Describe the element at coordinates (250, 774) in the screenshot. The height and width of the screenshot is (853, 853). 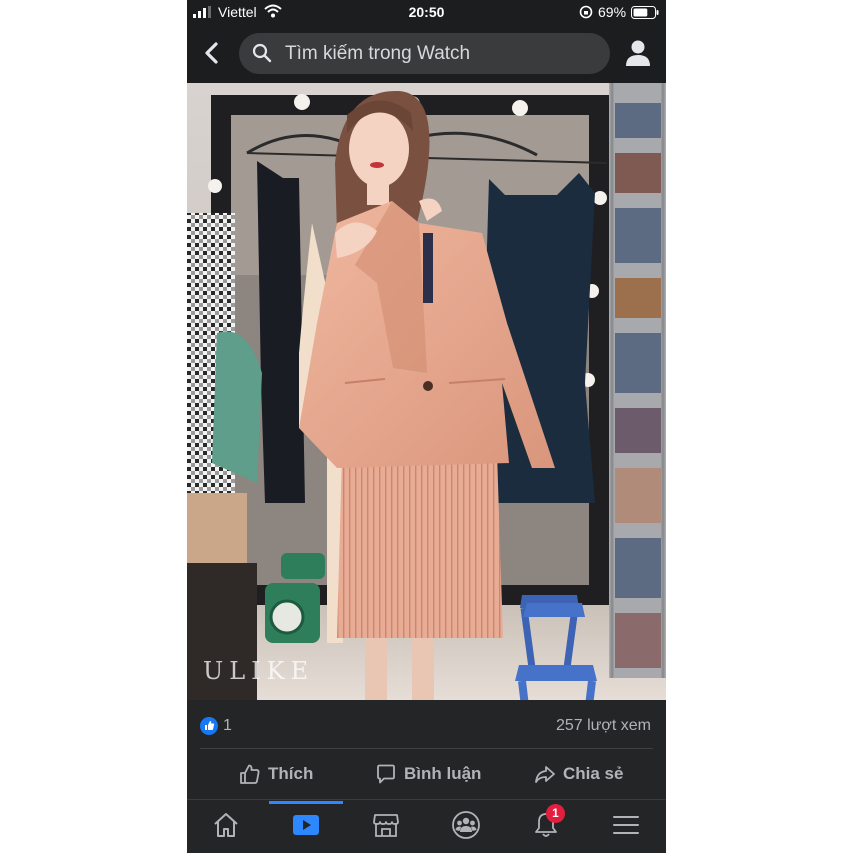
I see `thumbs-up-icon` at that location.